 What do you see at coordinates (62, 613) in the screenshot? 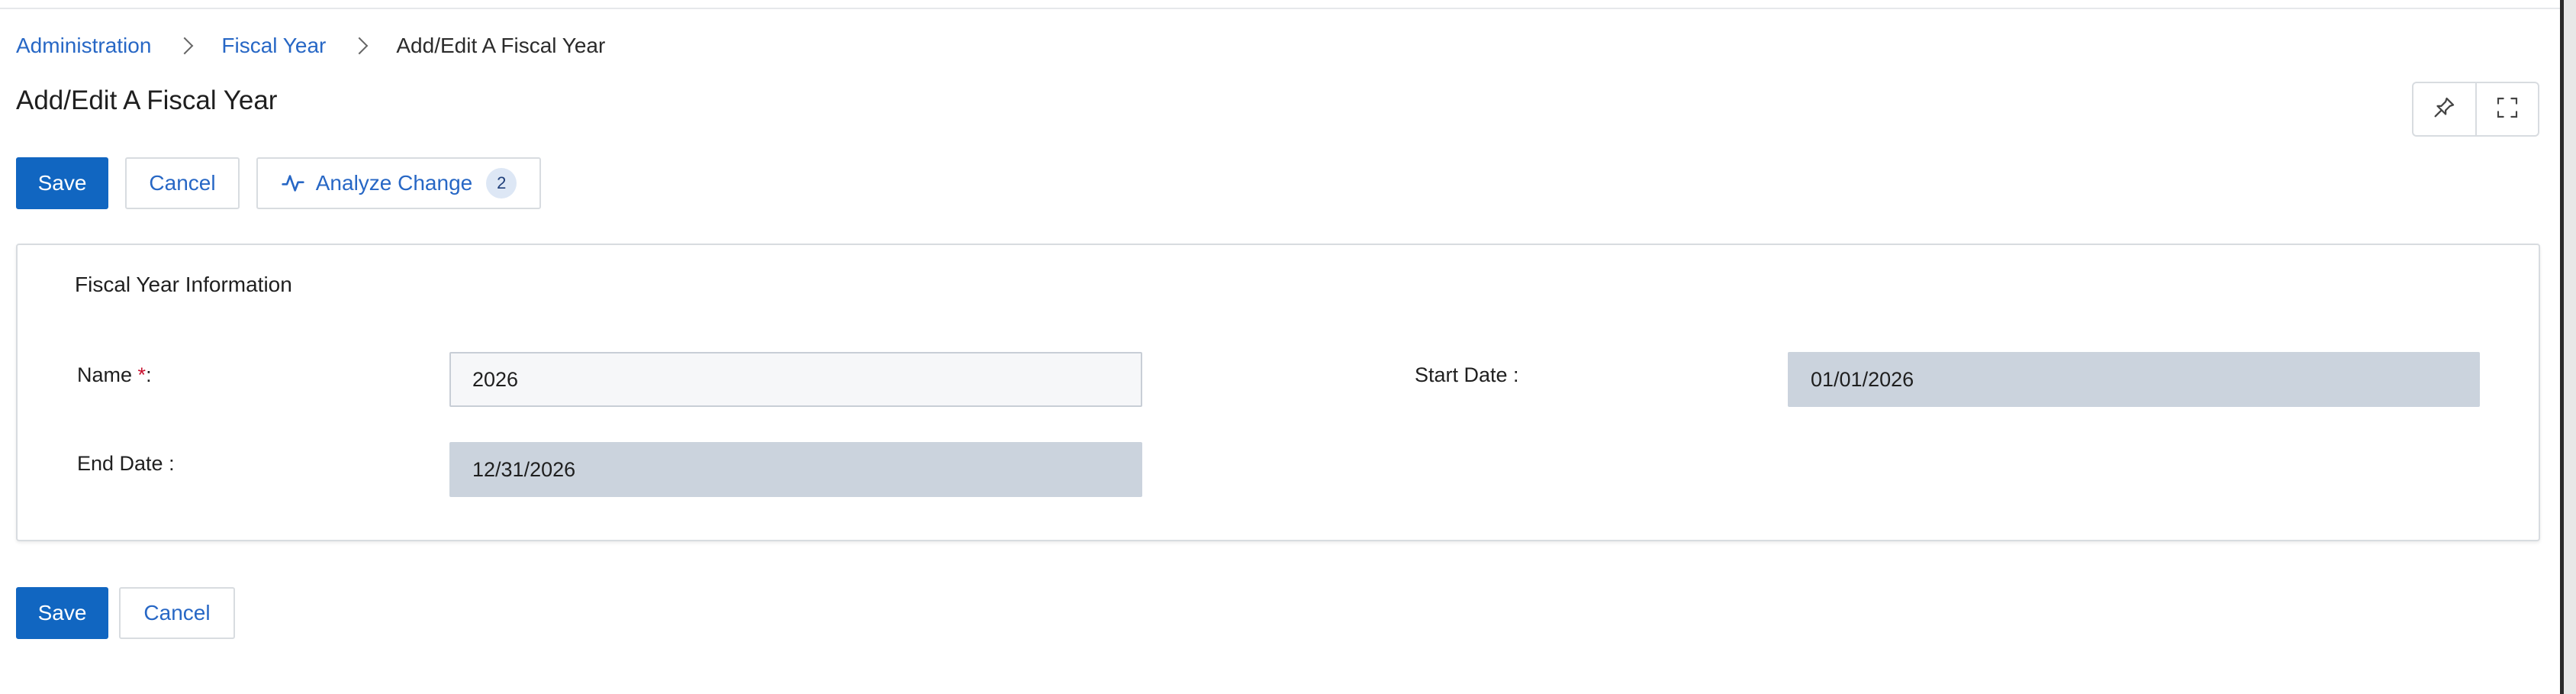
I see `footer-save-button: Save` at bounding box center [62, 613].